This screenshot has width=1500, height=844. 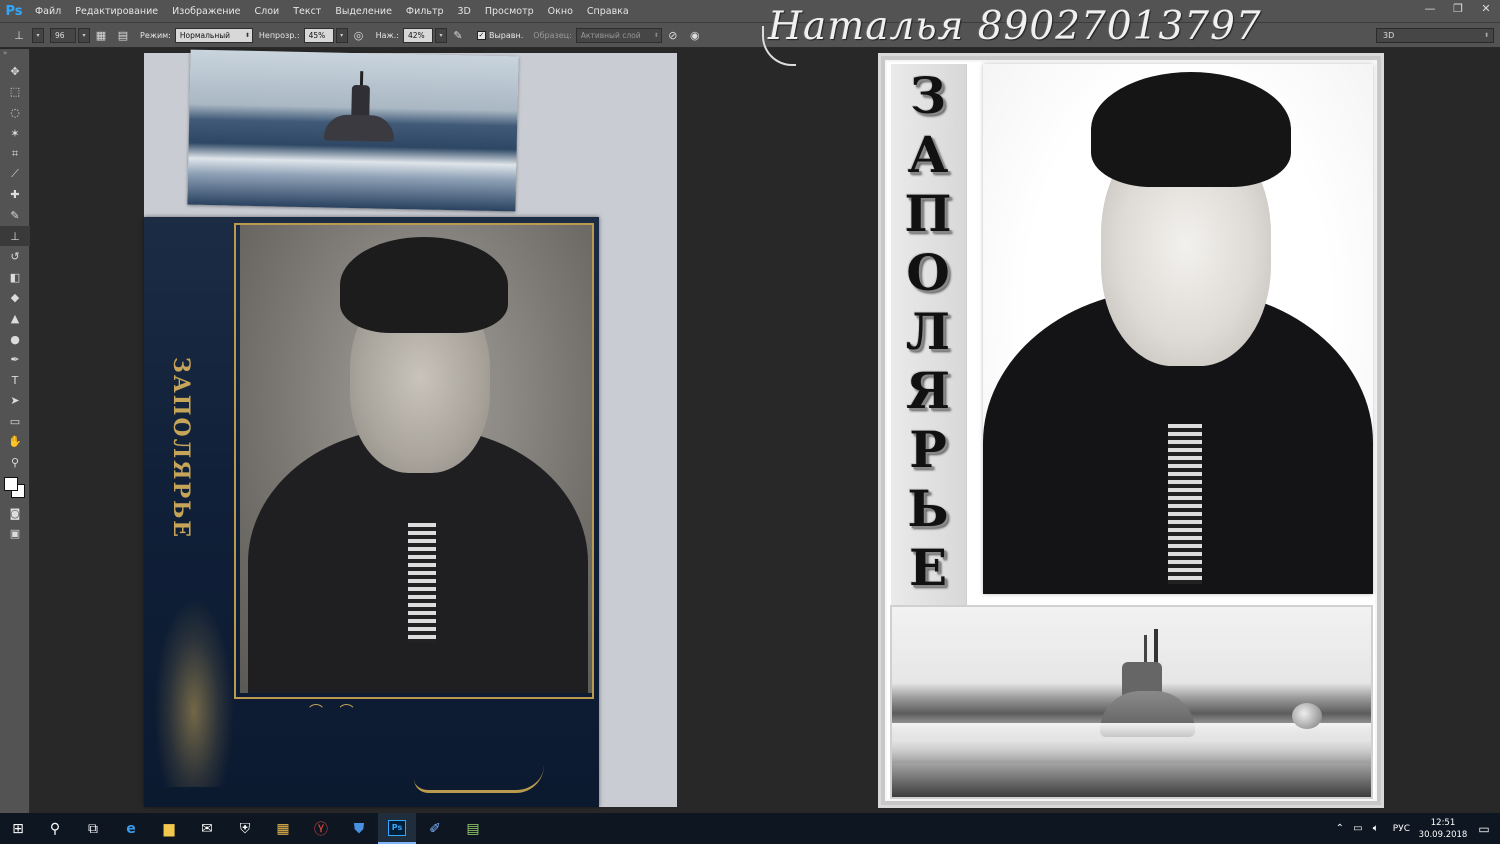 I want to click on flow-slider-arrow-icon: ▾, so click(x=440, y=35).